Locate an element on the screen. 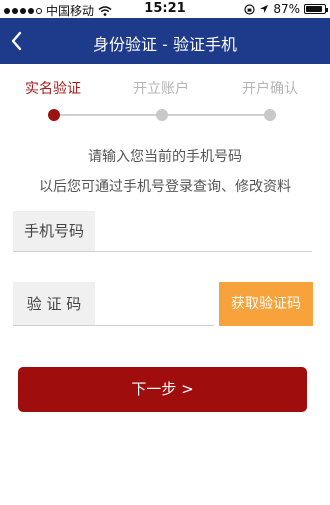 The image size is (330, 505). battery-tip is located at coordinates (327, 10).